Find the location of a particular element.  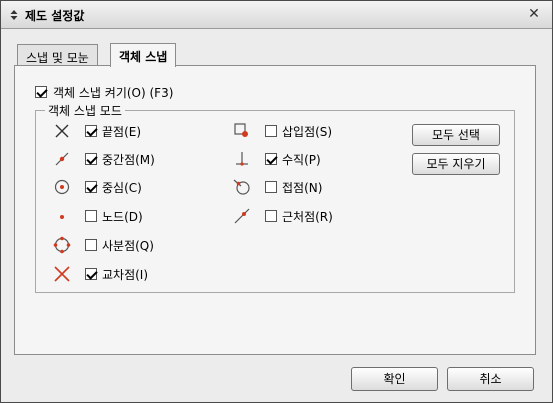

quadrant-icon is located at coordinates (62, 245).